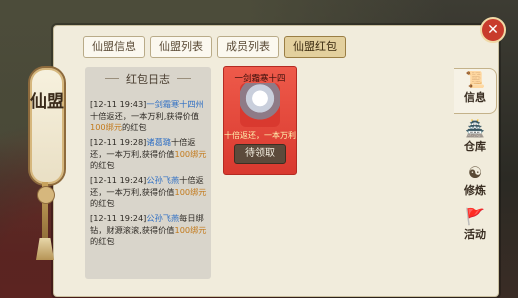 The height and width of the screenshot is (298, 518). What do you see at coordinates (475, 97) in the screenshot?
I see `side-tab-label: 信息` at bounding box center [475, 97].